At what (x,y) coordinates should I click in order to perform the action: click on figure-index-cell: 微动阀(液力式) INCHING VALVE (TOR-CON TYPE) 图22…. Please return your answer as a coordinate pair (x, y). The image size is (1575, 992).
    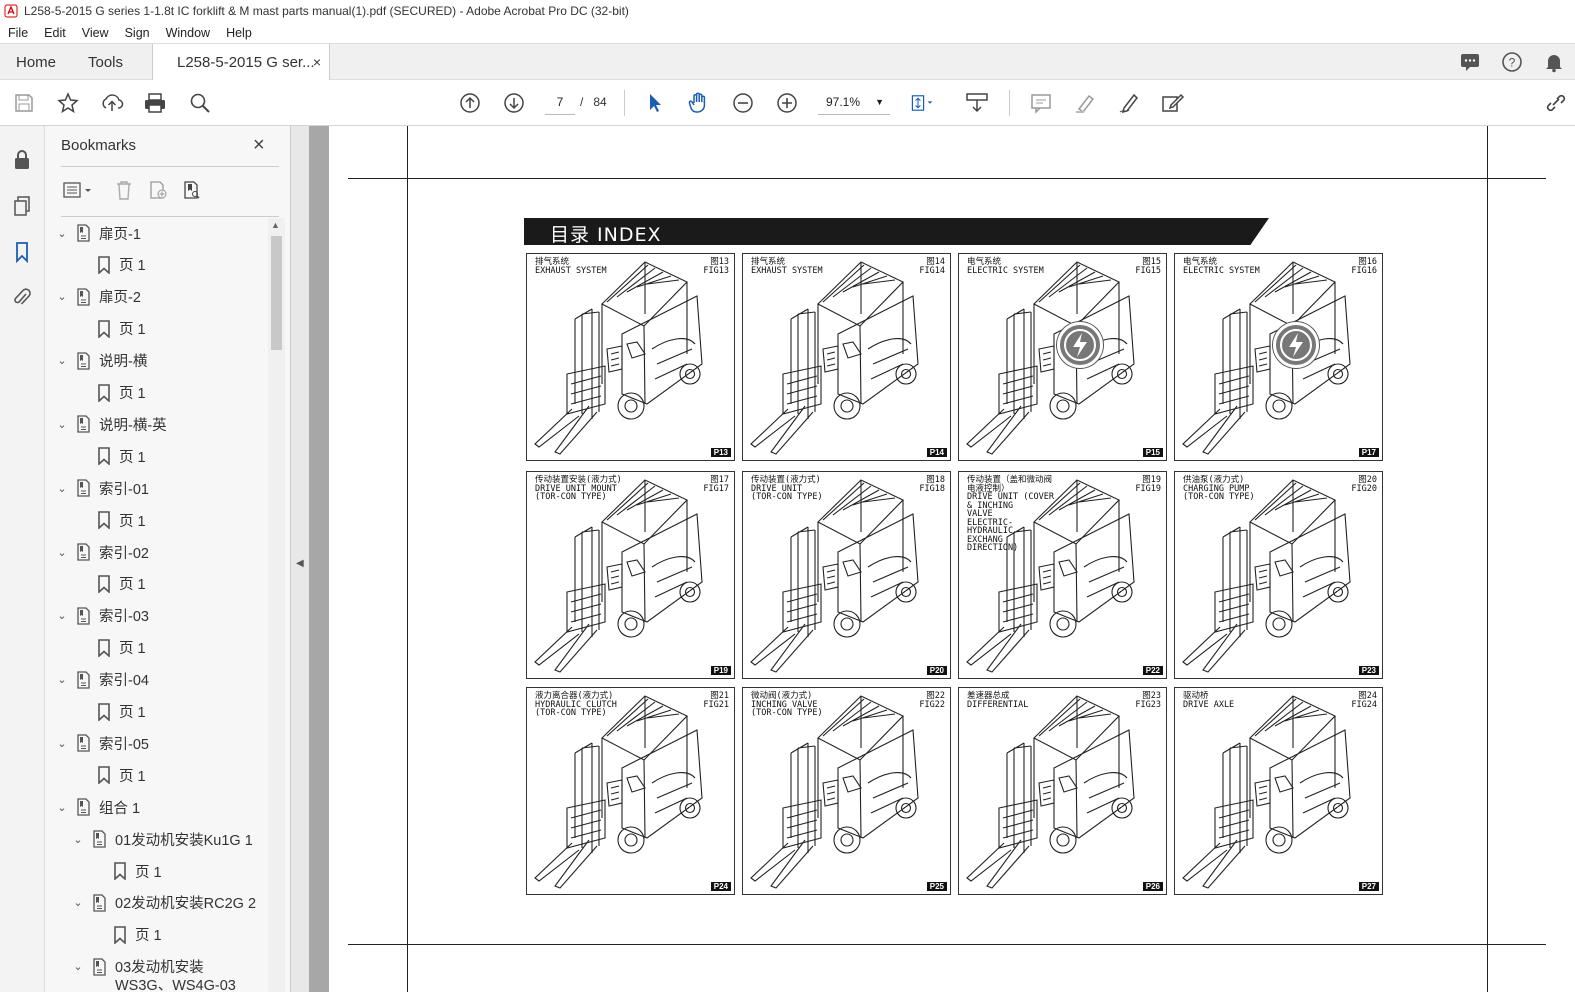
    Looking at the image, I should click on (846, 791).